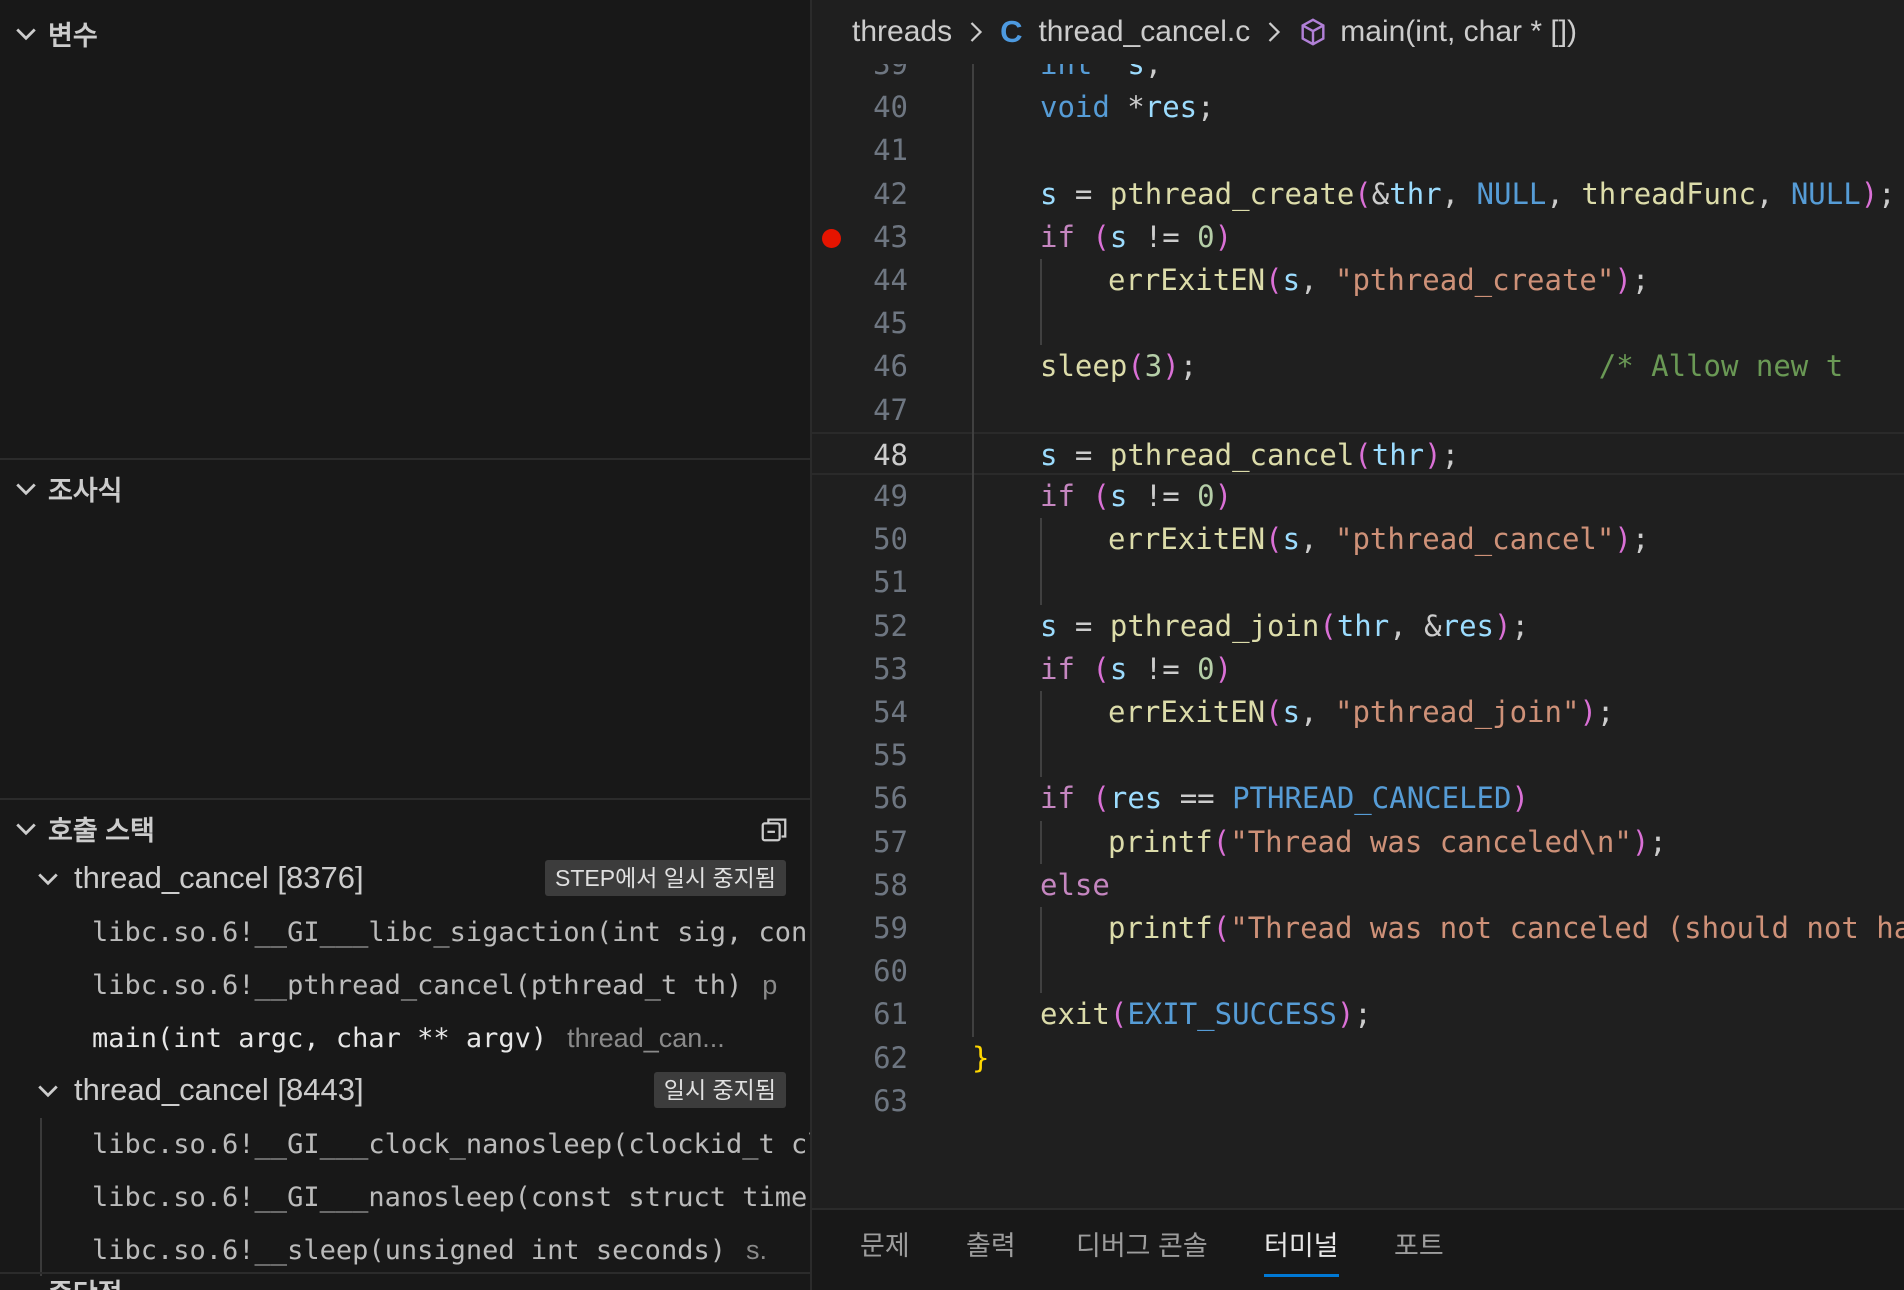 The width and height of the screenshot is (1904, 1290). I want to click on breadcrumb-symbol: main(int, char * []), so click(1458, 32).